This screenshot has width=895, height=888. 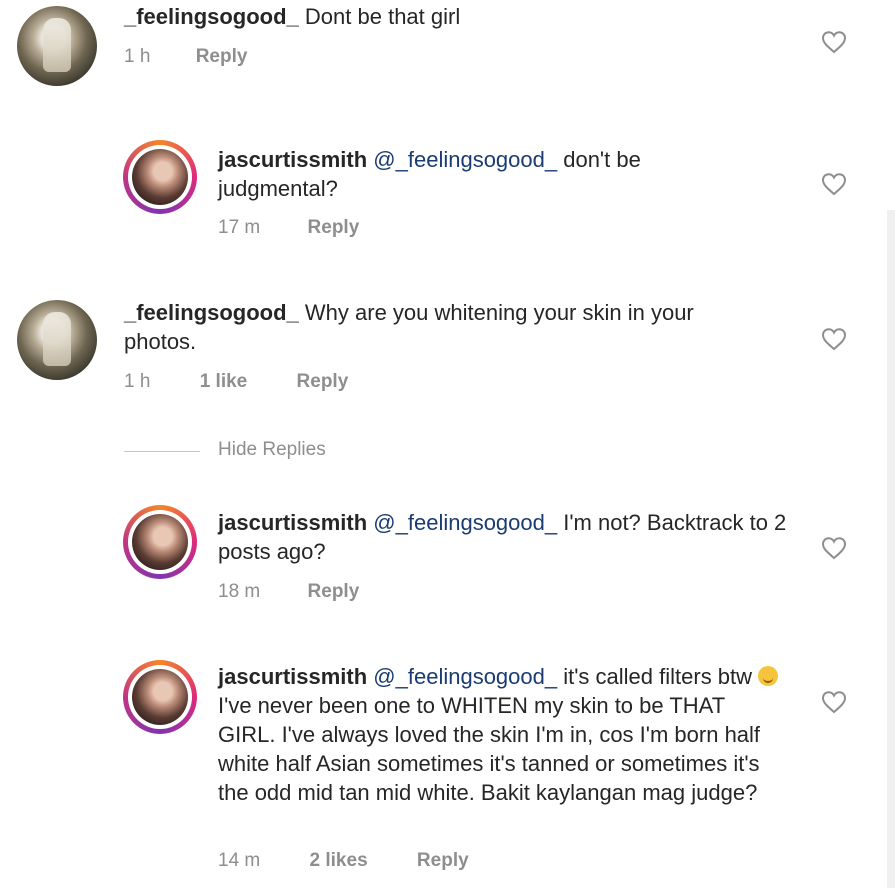 What do you see at coordinates (288, 228) in the screenshot?
I see `comment-meta: 17 m Reply` at bounding box center [288, 228].